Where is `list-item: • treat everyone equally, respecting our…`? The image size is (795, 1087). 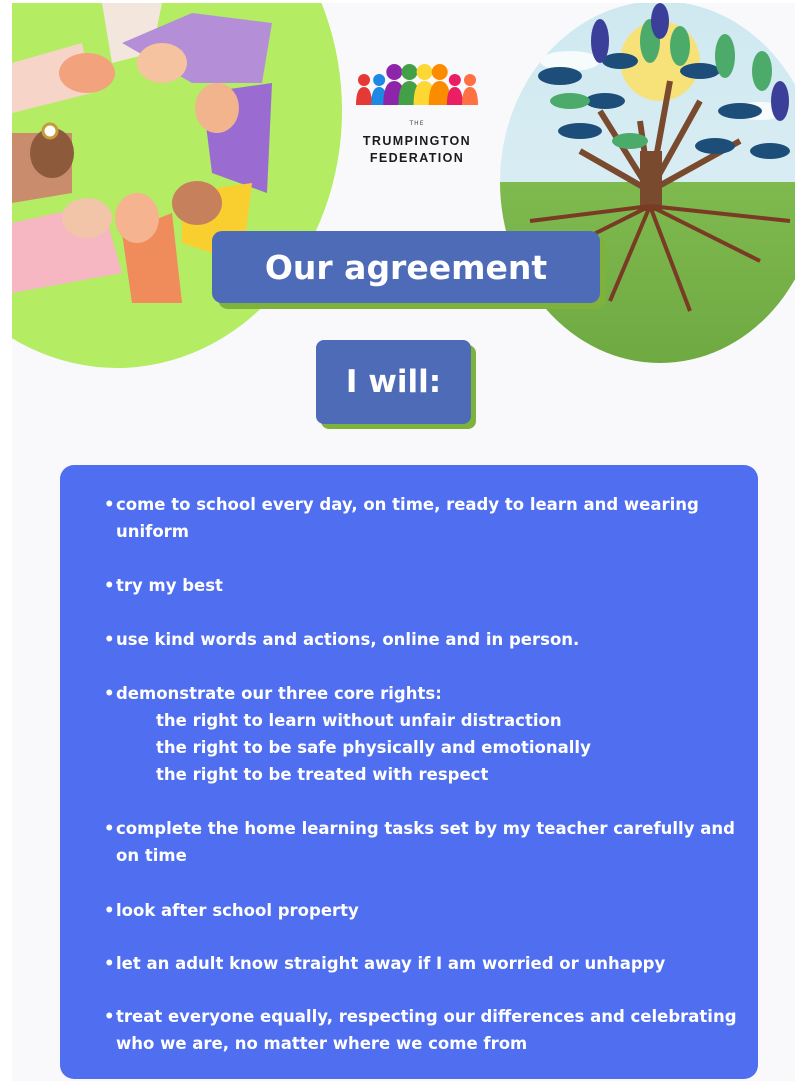 list-item: • treat everyone equally, respecting our… is located at coordinates (424, 1030).